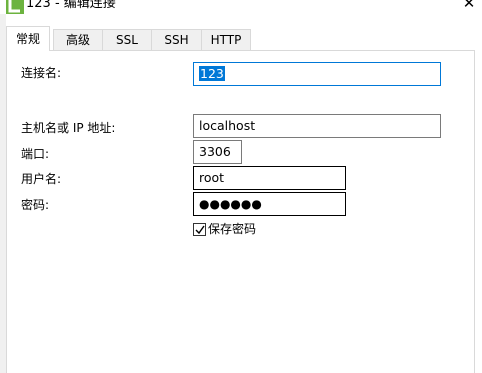  What do you see at coordinates (176, 39) in the screenshot?
I see `tab-ssh: SSH` at bounding box center [176, 39].